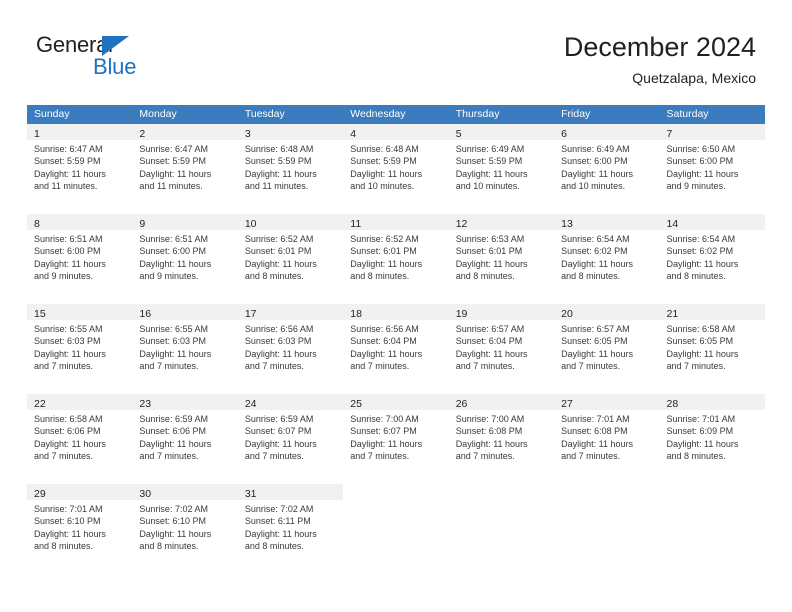 Image resolution: width=792 pixels, height=612 pixels. I want to click on day-number-band: 23, so click(185, 402).